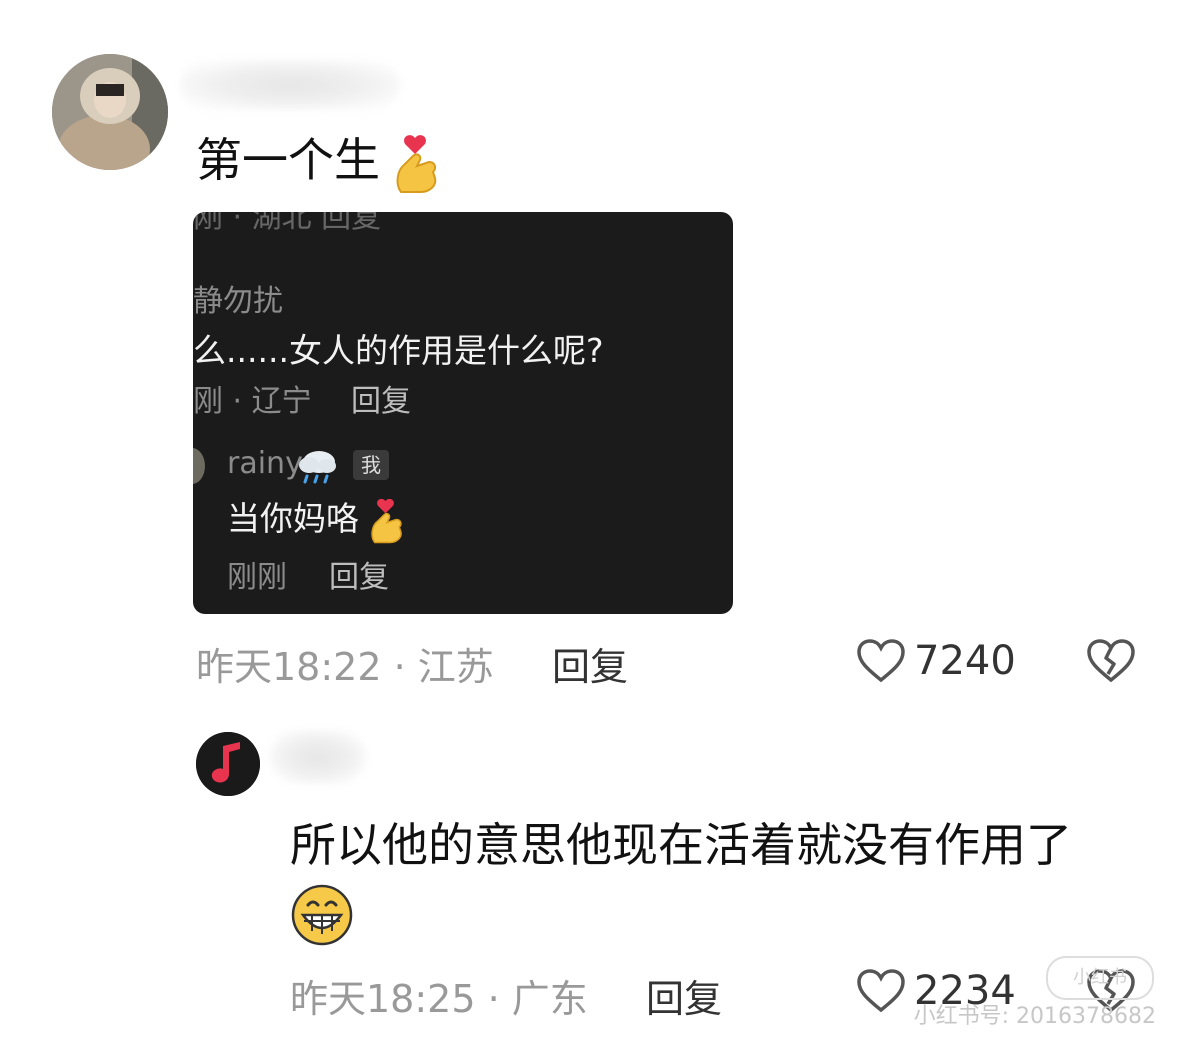 The height and width of the screenshot is (1056, 1200). I want to click on rain-cloud-emoji-icon, so click(317, 467).